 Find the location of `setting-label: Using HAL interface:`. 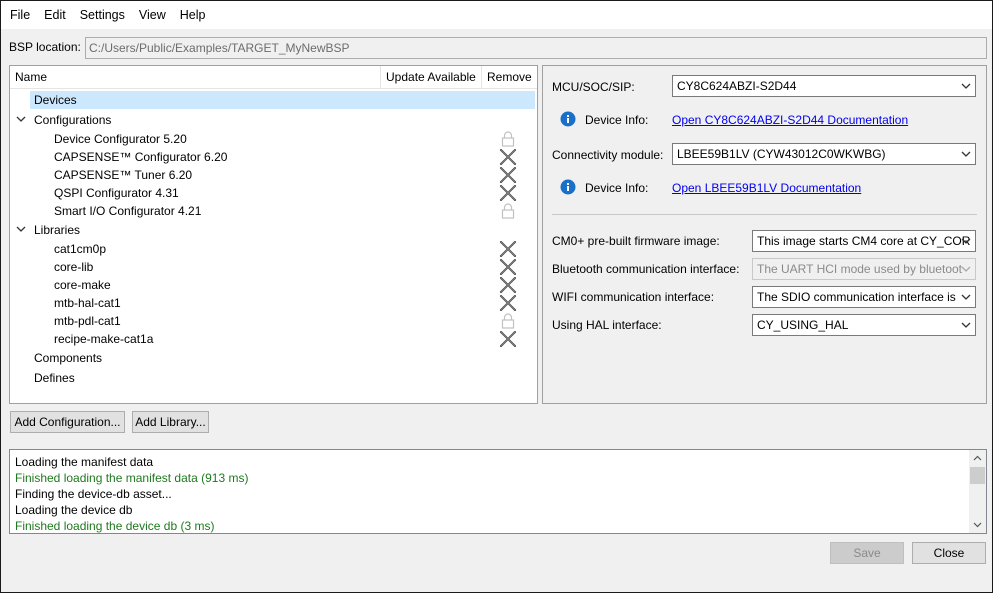

setting-label: Using HAL interface: is located at coordinates (607, 325).